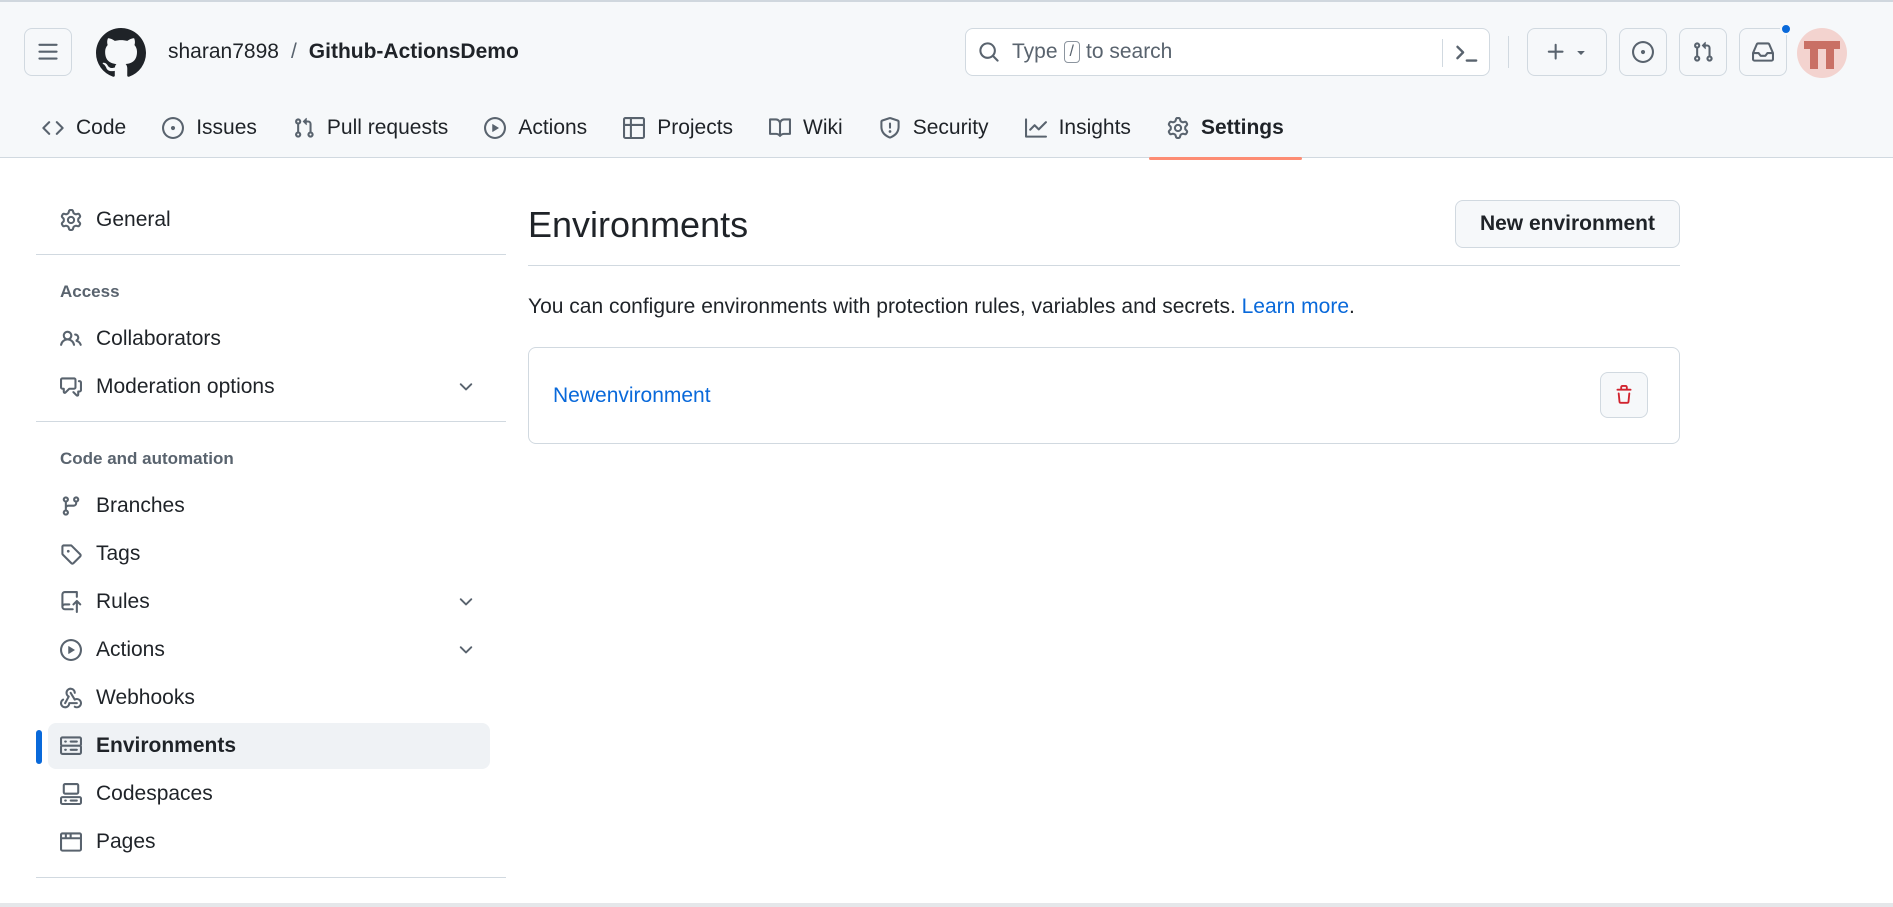 This screenshot has width=1893, height=907. I want to click on code-icon, so click(53, 128).